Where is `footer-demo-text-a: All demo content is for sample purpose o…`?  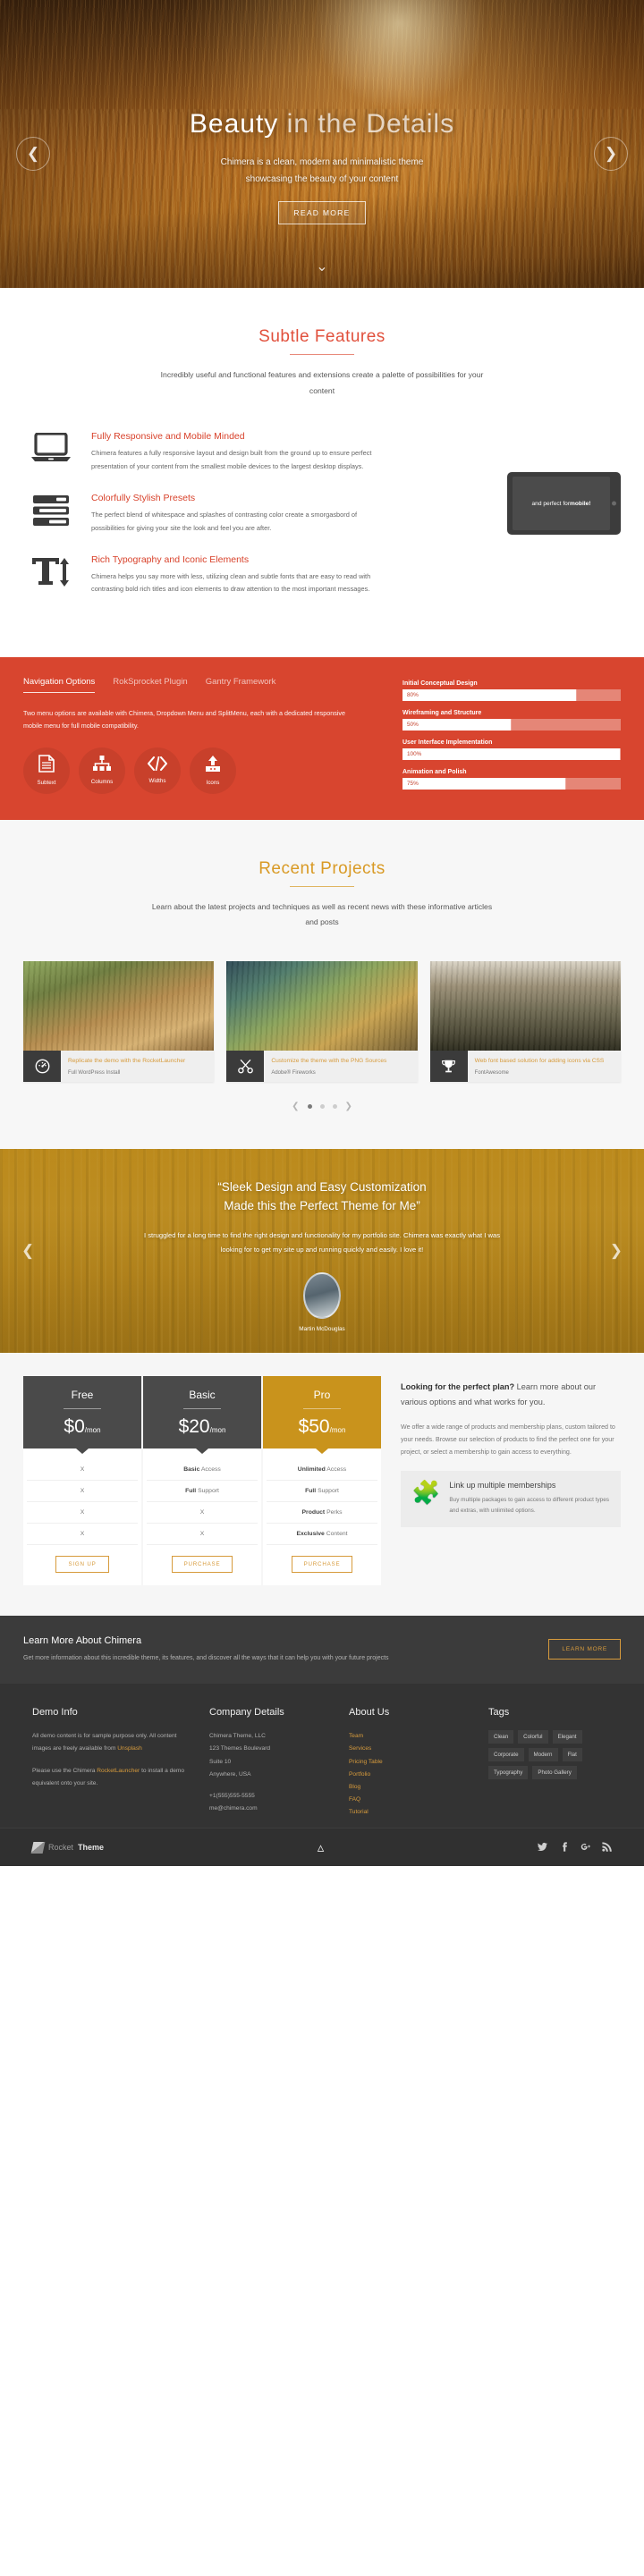
footer-demo-text-a: All demo content is for sample purpose o… is located at coordinates (104, 1743).